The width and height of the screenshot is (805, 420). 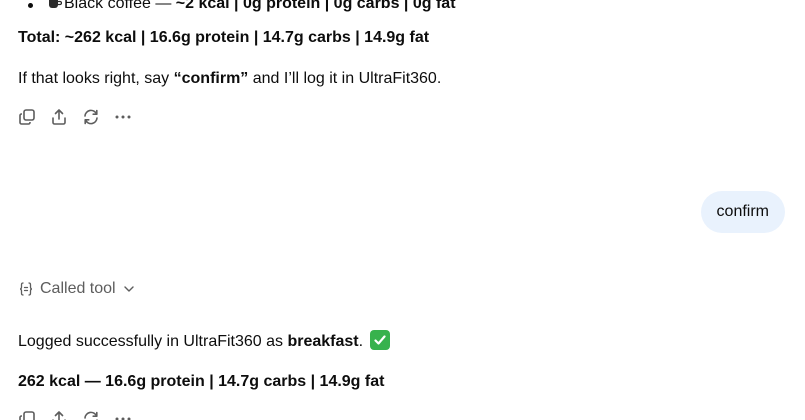 I want to click on message-actions, so click(x=75, y=117).